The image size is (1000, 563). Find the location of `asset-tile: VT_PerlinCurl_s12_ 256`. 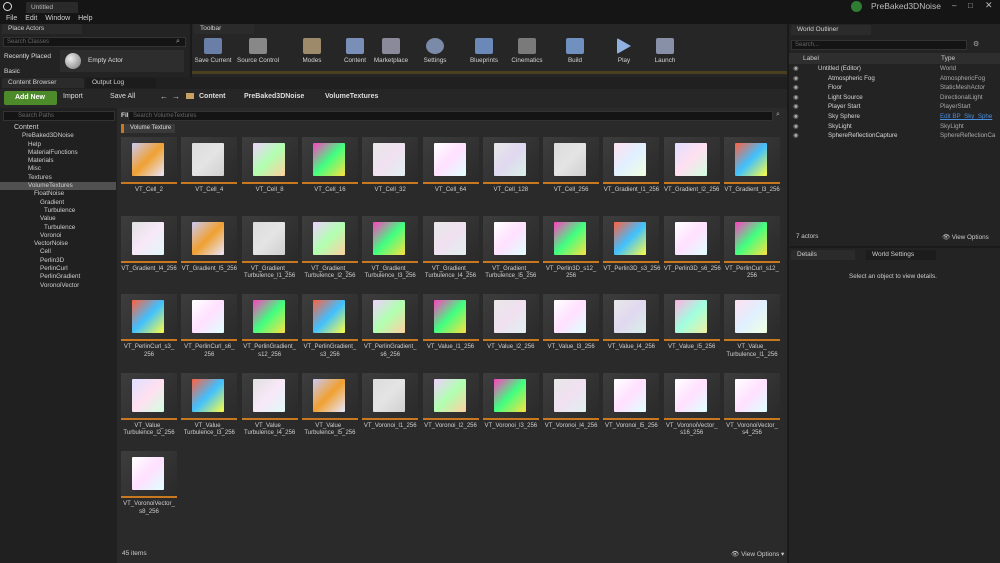

asset-tile: VT_PerlinCurl_s12_ 256 is located at coordinates (752, 253).